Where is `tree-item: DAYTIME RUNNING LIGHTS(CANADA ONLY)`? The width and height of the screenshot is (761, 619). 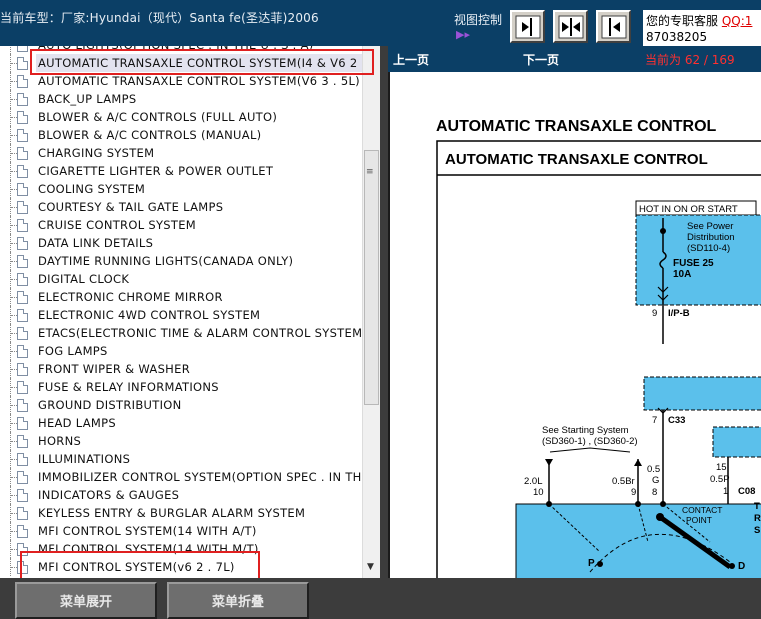 tree-item: DAYTIME RUNNING LIGHTS(CANADA ONLY) is located at coordinates (181, 261).